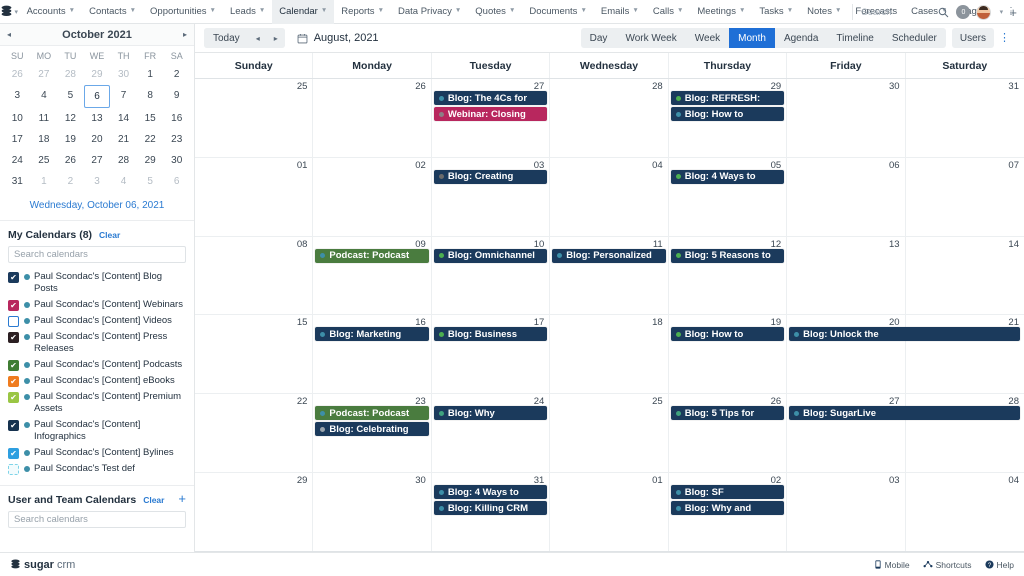  What do you see at coordinates (51, 12) in the screenshot?
I see `nav-item-accounts: Accounts ▼` at bounding box center [51, 12].